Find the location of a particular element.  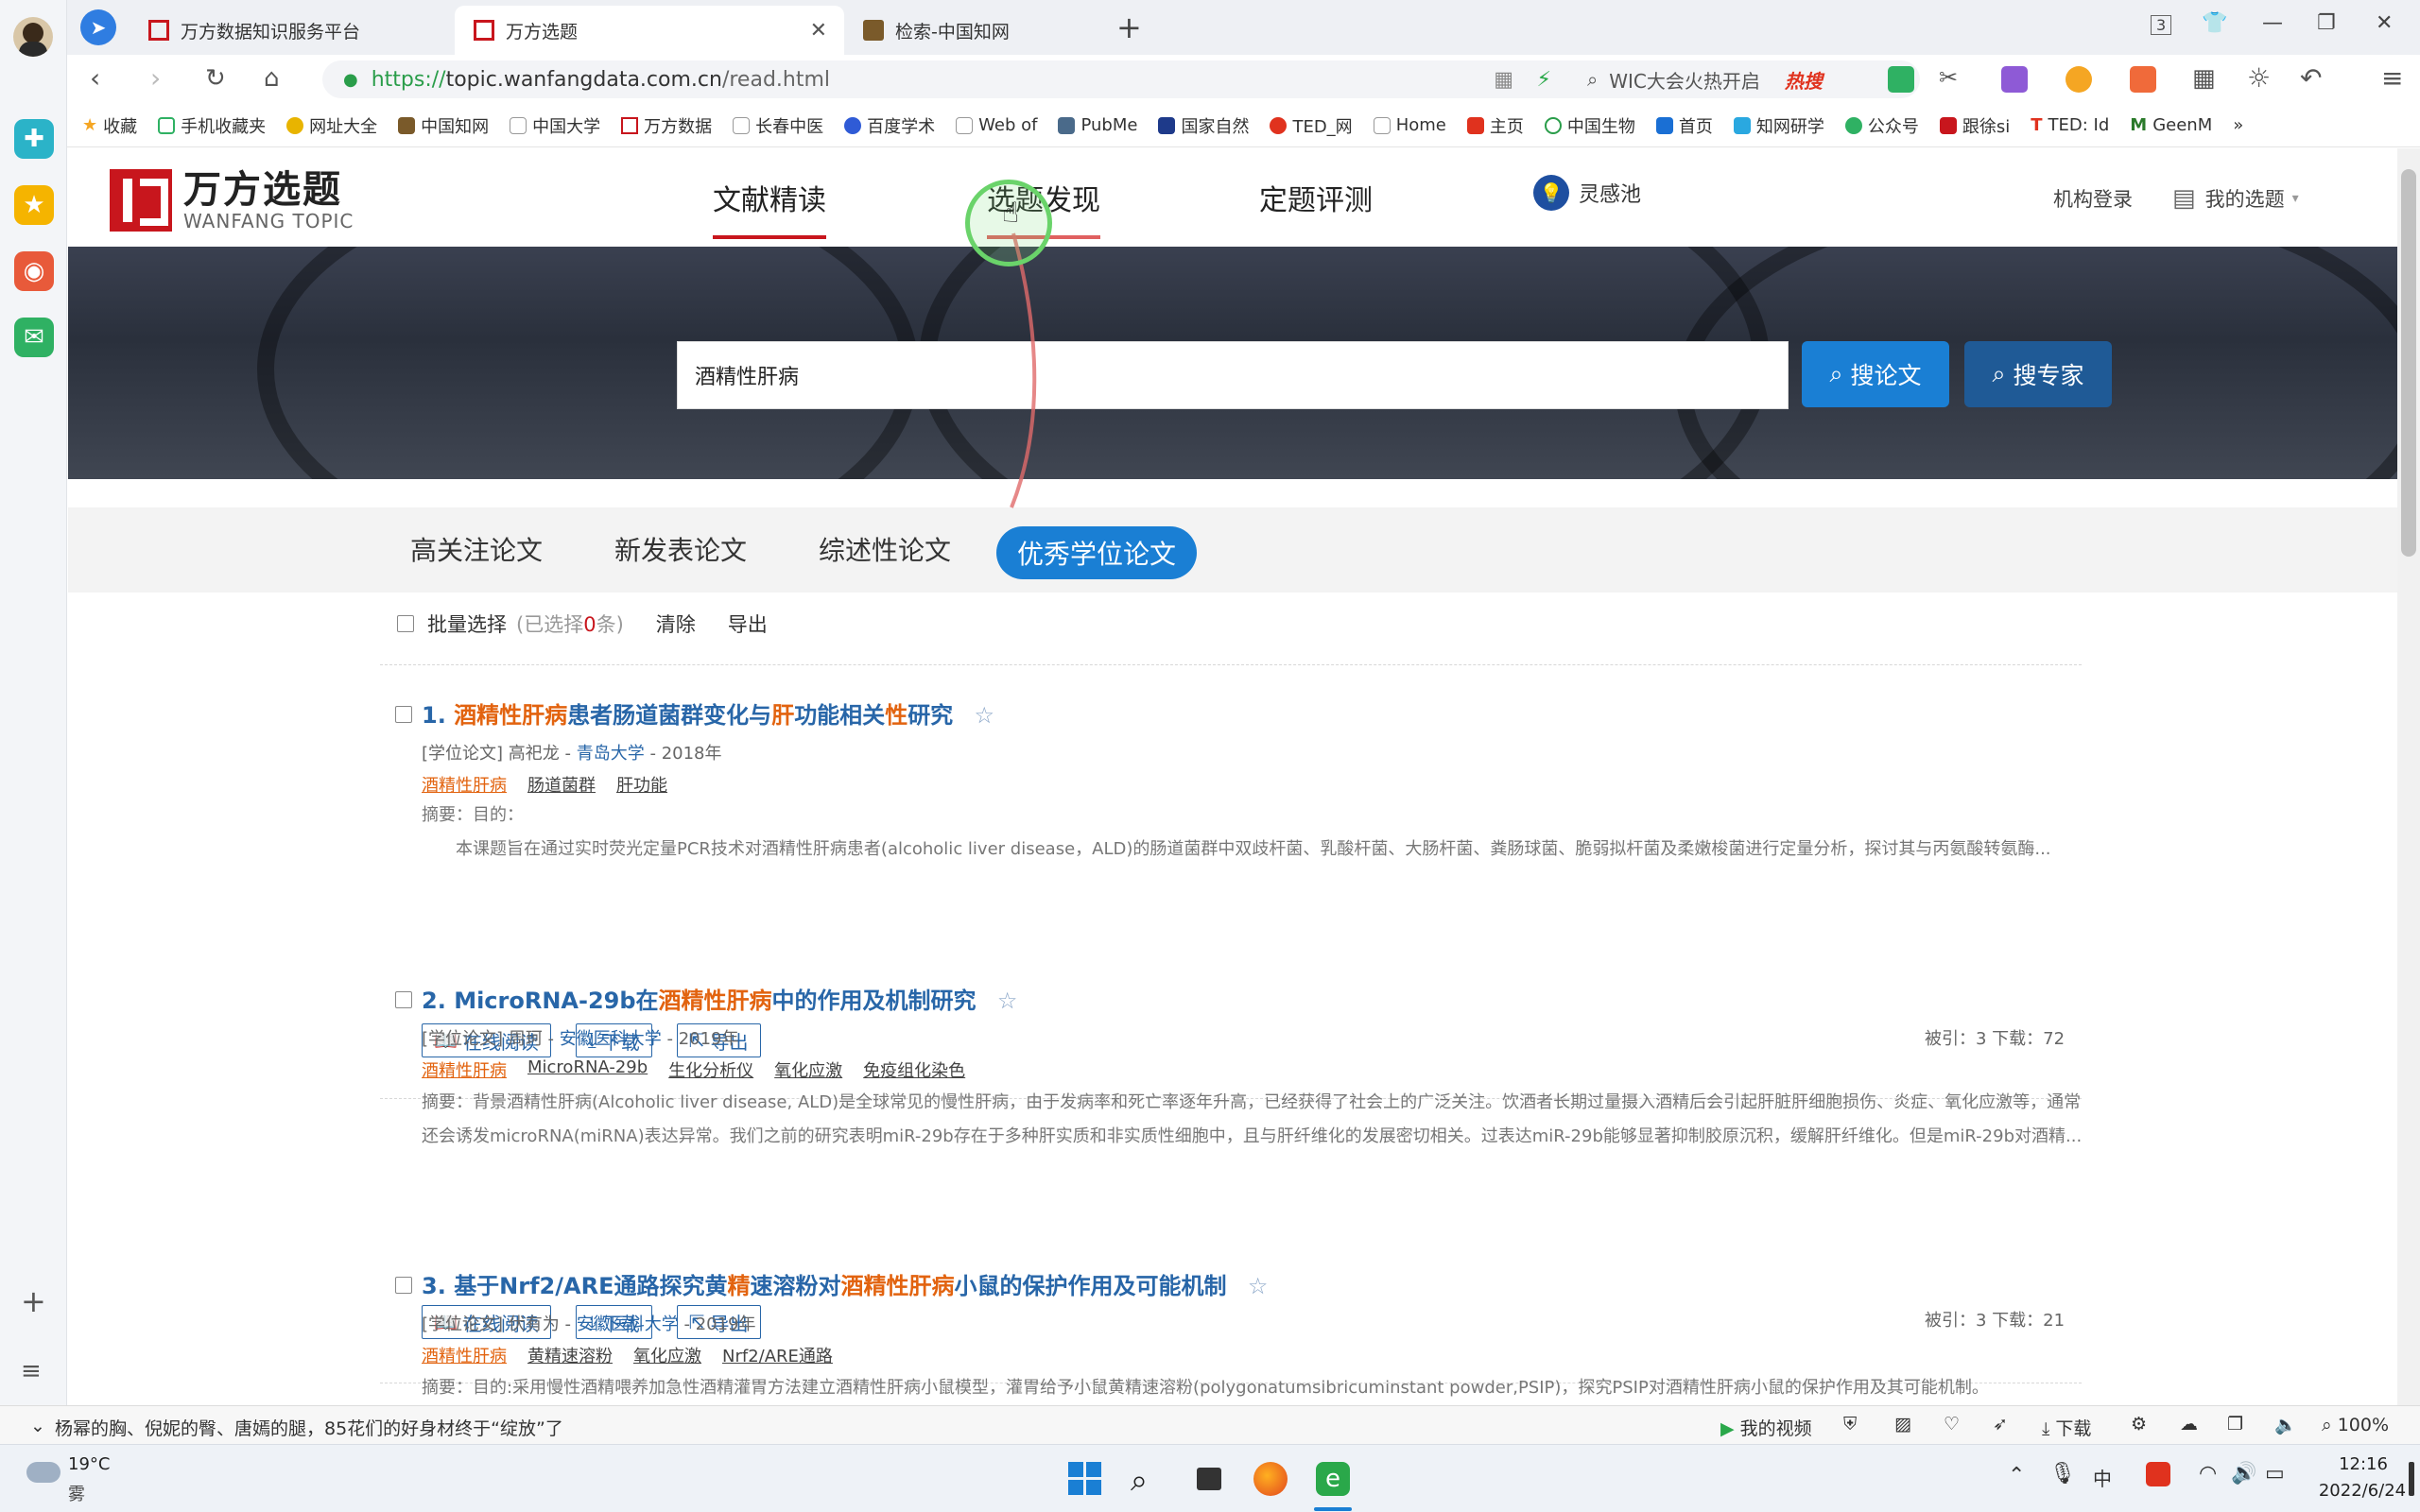

firefox-icon is located at coordinates (1270, 1479).